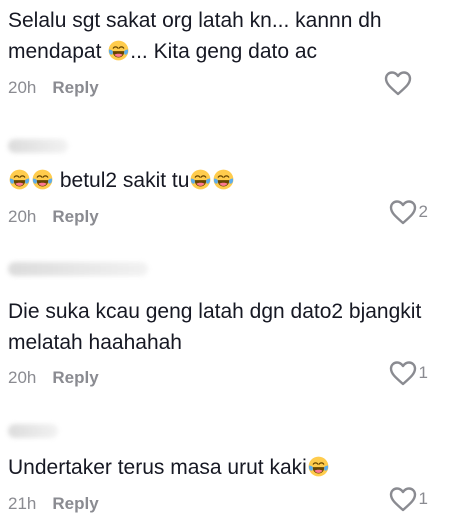 The image size is (474, 521). I want to click on comment-text: Undertaker terus masa urut kaki, so click(221, 467).